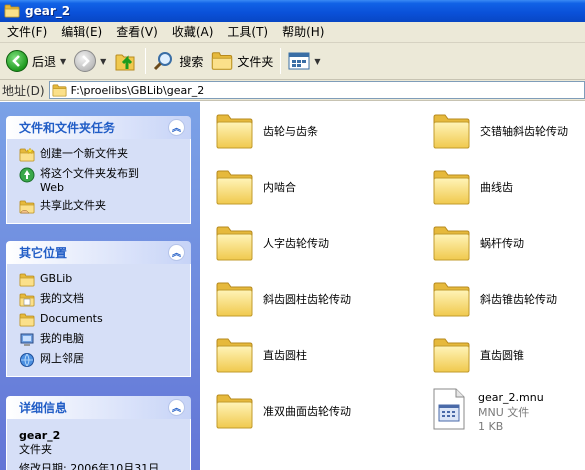 The width and height of the screenshot is (585, 470). I want to click on folders-label: 文件夹, so click(255, 61).